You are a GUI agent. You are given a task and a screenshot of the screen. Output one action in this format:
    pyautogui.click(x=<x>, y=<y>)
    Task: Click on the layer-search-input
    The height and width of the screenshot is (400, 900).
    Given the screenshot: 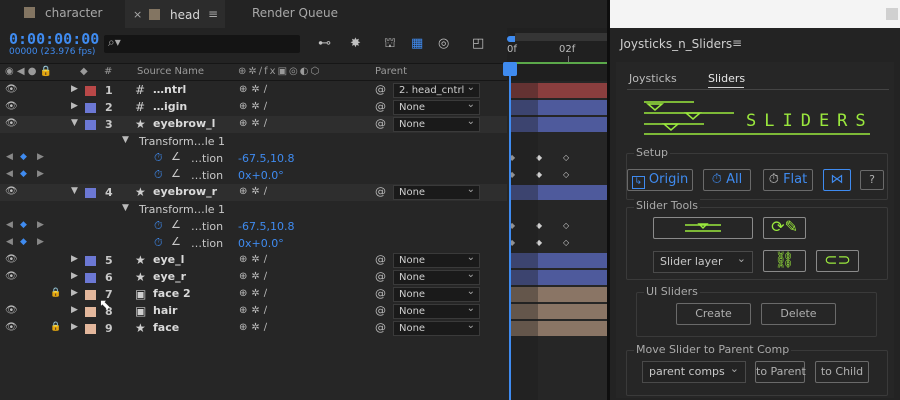 What is the action you would take?
    pyautogui.click(x=202, y=44)
    